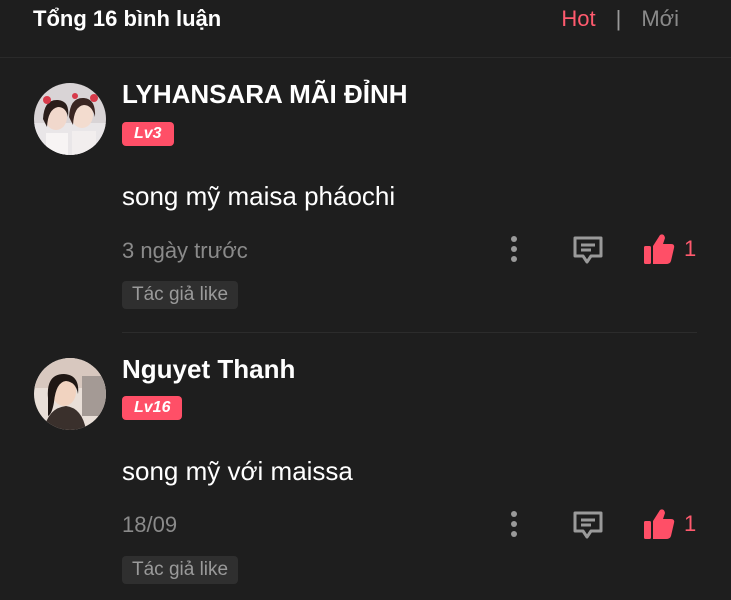  What do you see at coordinates (148, 134) in the screenshot?
I see `level-badge: Lv3` at bounding box center [148, 134].